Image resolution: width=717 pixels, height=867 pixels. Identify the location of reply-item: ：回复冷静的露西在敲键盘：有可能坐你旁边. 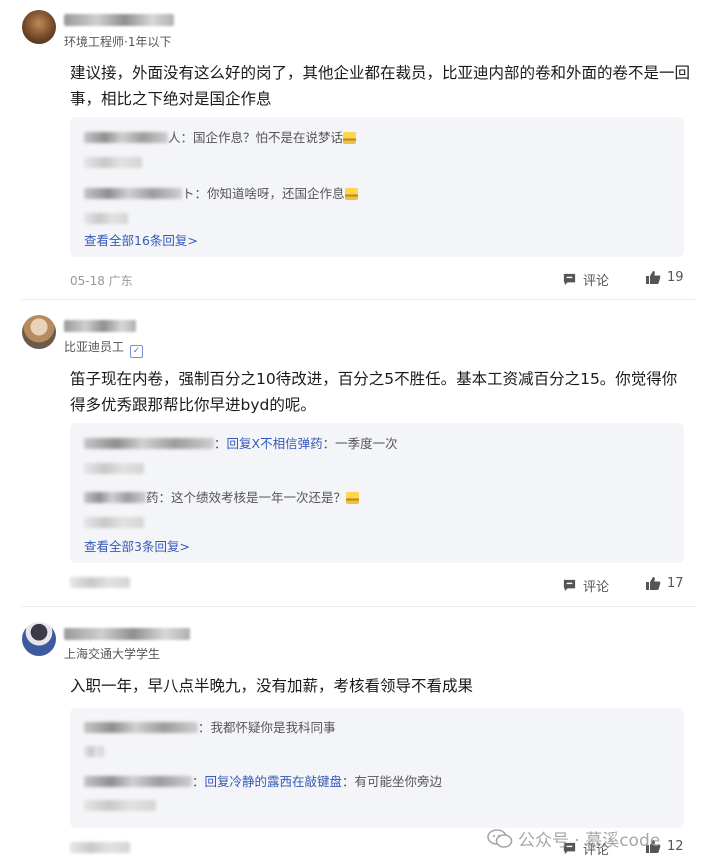
(263, 780).